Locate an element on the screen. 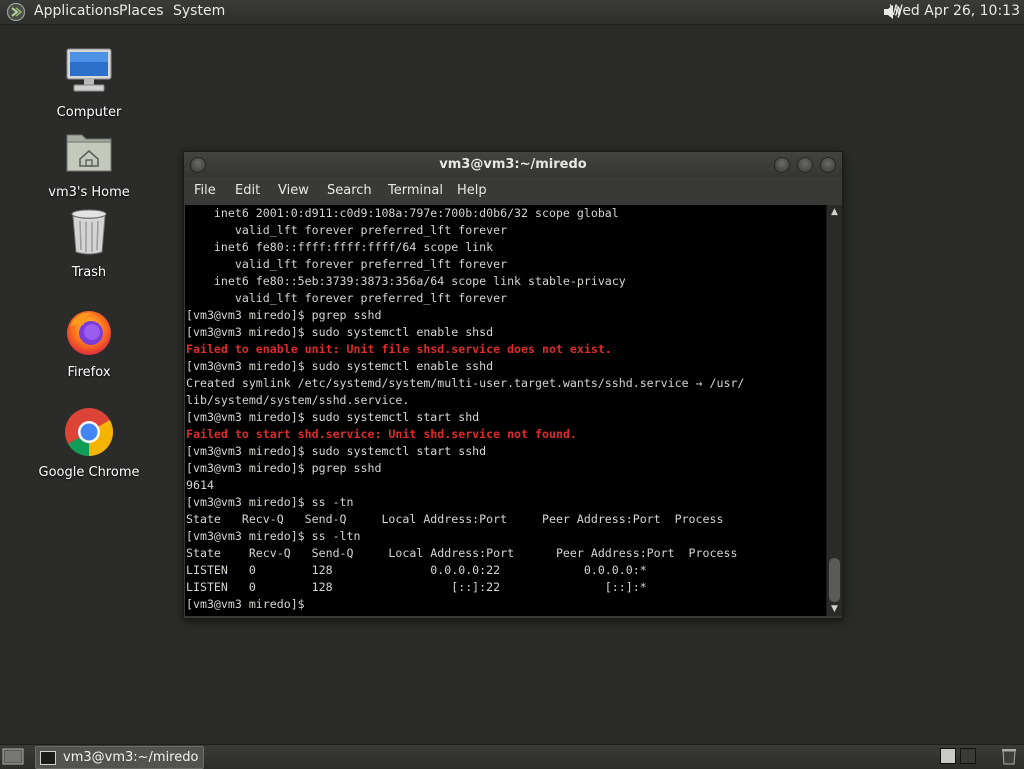  desktop-icon-computer: Computer is located at coordinates (89, 82).